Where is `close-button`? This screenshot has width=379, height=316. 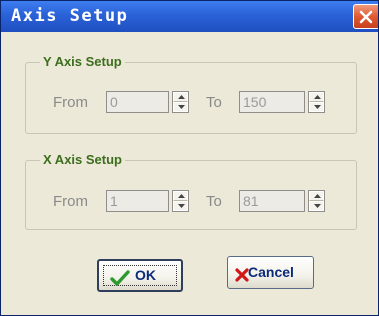 close-button is located at coordinates (365, 16).